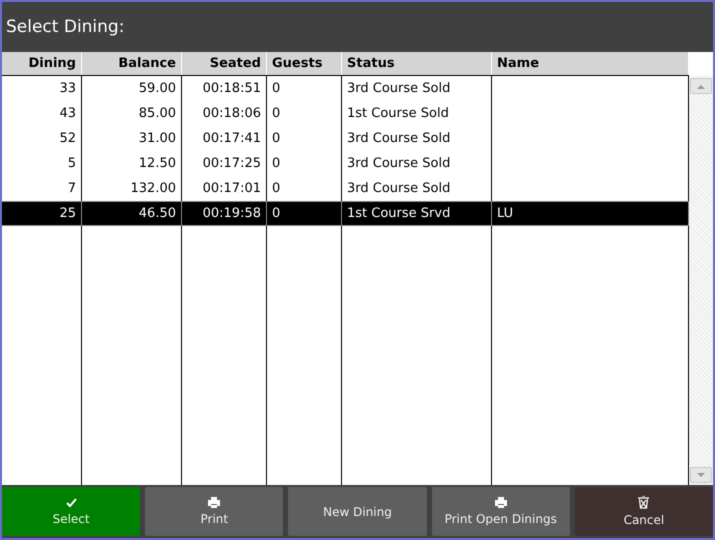  I want to click on column-header: Balance, so click(132, 63).